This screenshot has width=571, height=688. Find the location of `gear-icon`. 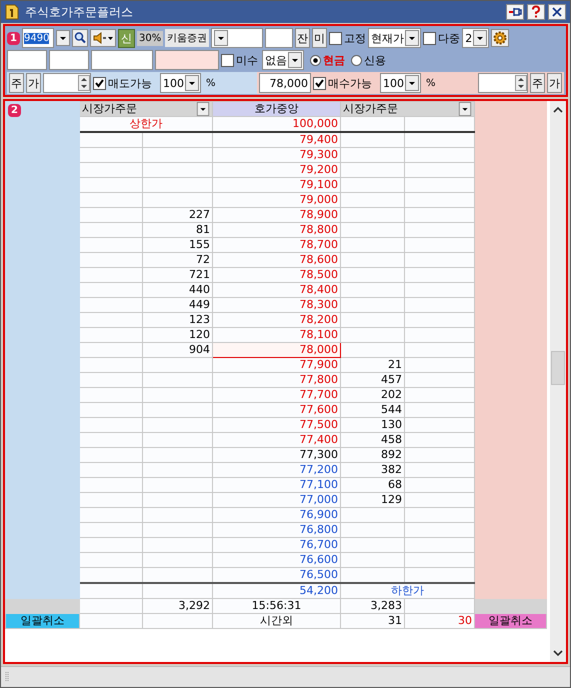

gear-icon is located at coordinates (500, 38).